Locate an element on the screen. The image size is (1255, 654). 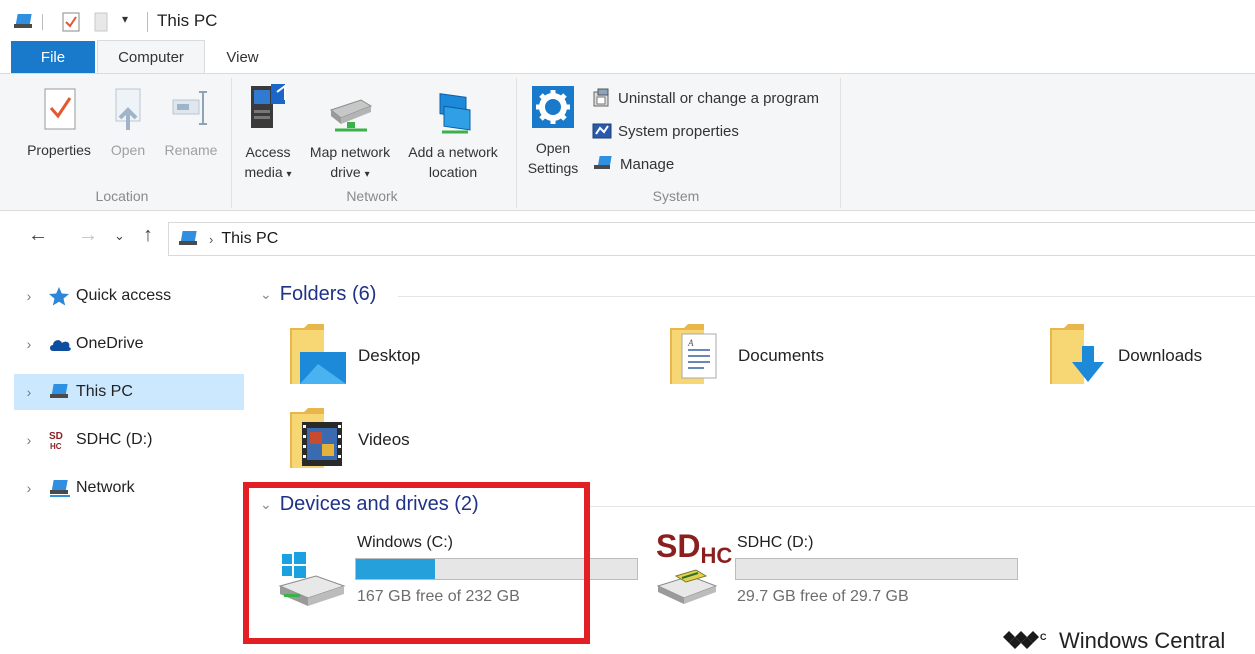
ribbon-tabs: File Computer View is located at coordinates (627, 57).